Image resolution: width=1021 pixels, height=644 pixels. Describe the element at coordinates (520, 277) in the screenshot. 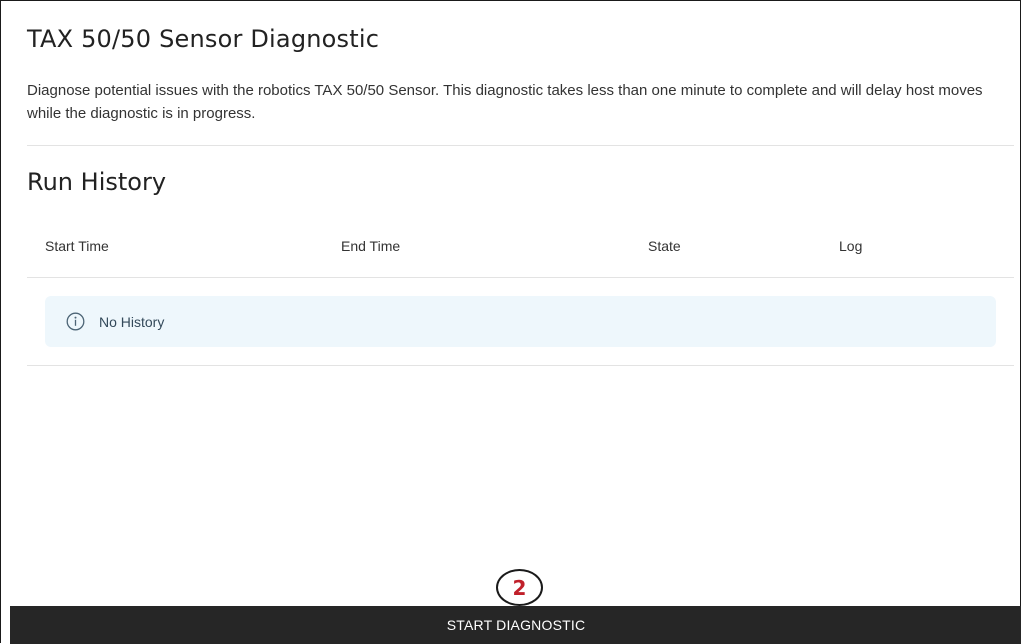

I see `table-header-divider` at that location.